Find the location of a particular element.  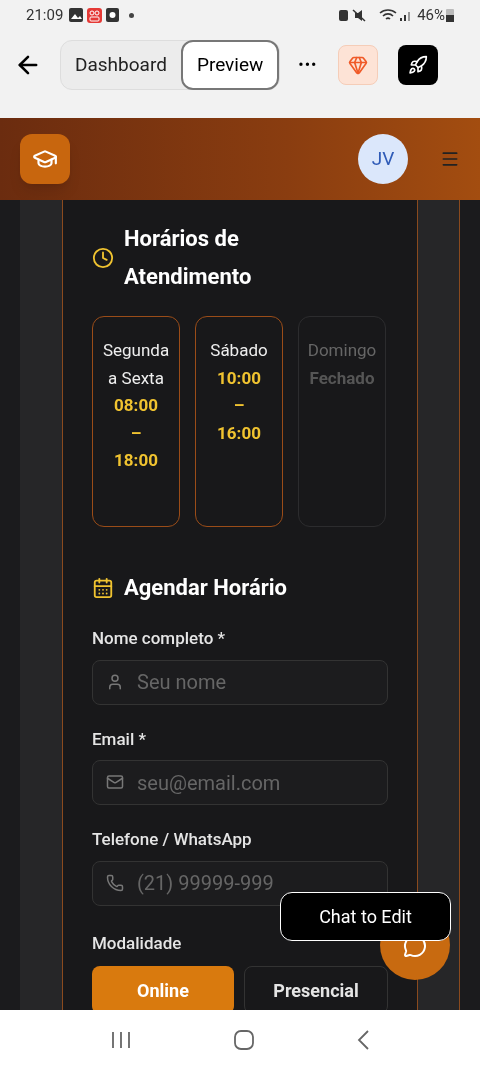

gallery-icon is located at coordinates (76, 15).